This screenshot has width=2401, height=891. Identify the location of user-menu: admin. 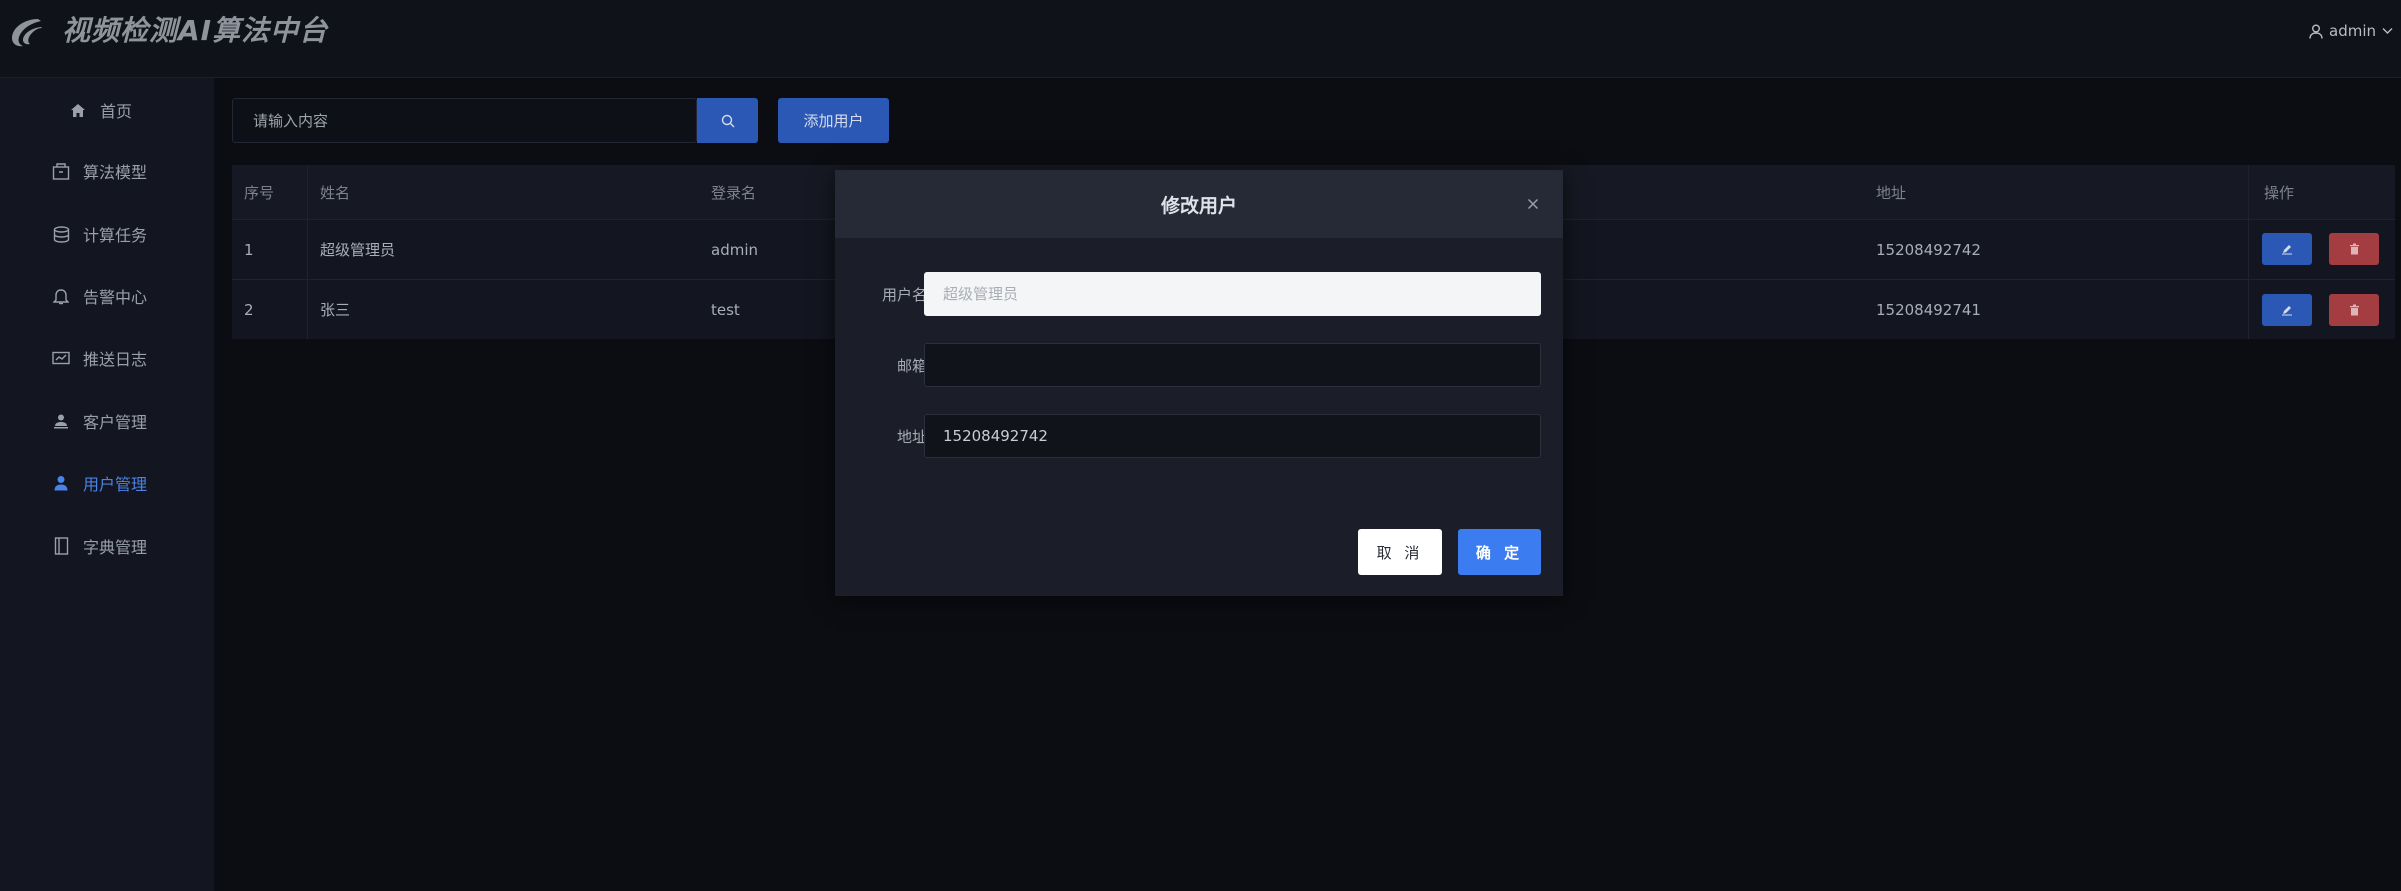
(2351, 31).